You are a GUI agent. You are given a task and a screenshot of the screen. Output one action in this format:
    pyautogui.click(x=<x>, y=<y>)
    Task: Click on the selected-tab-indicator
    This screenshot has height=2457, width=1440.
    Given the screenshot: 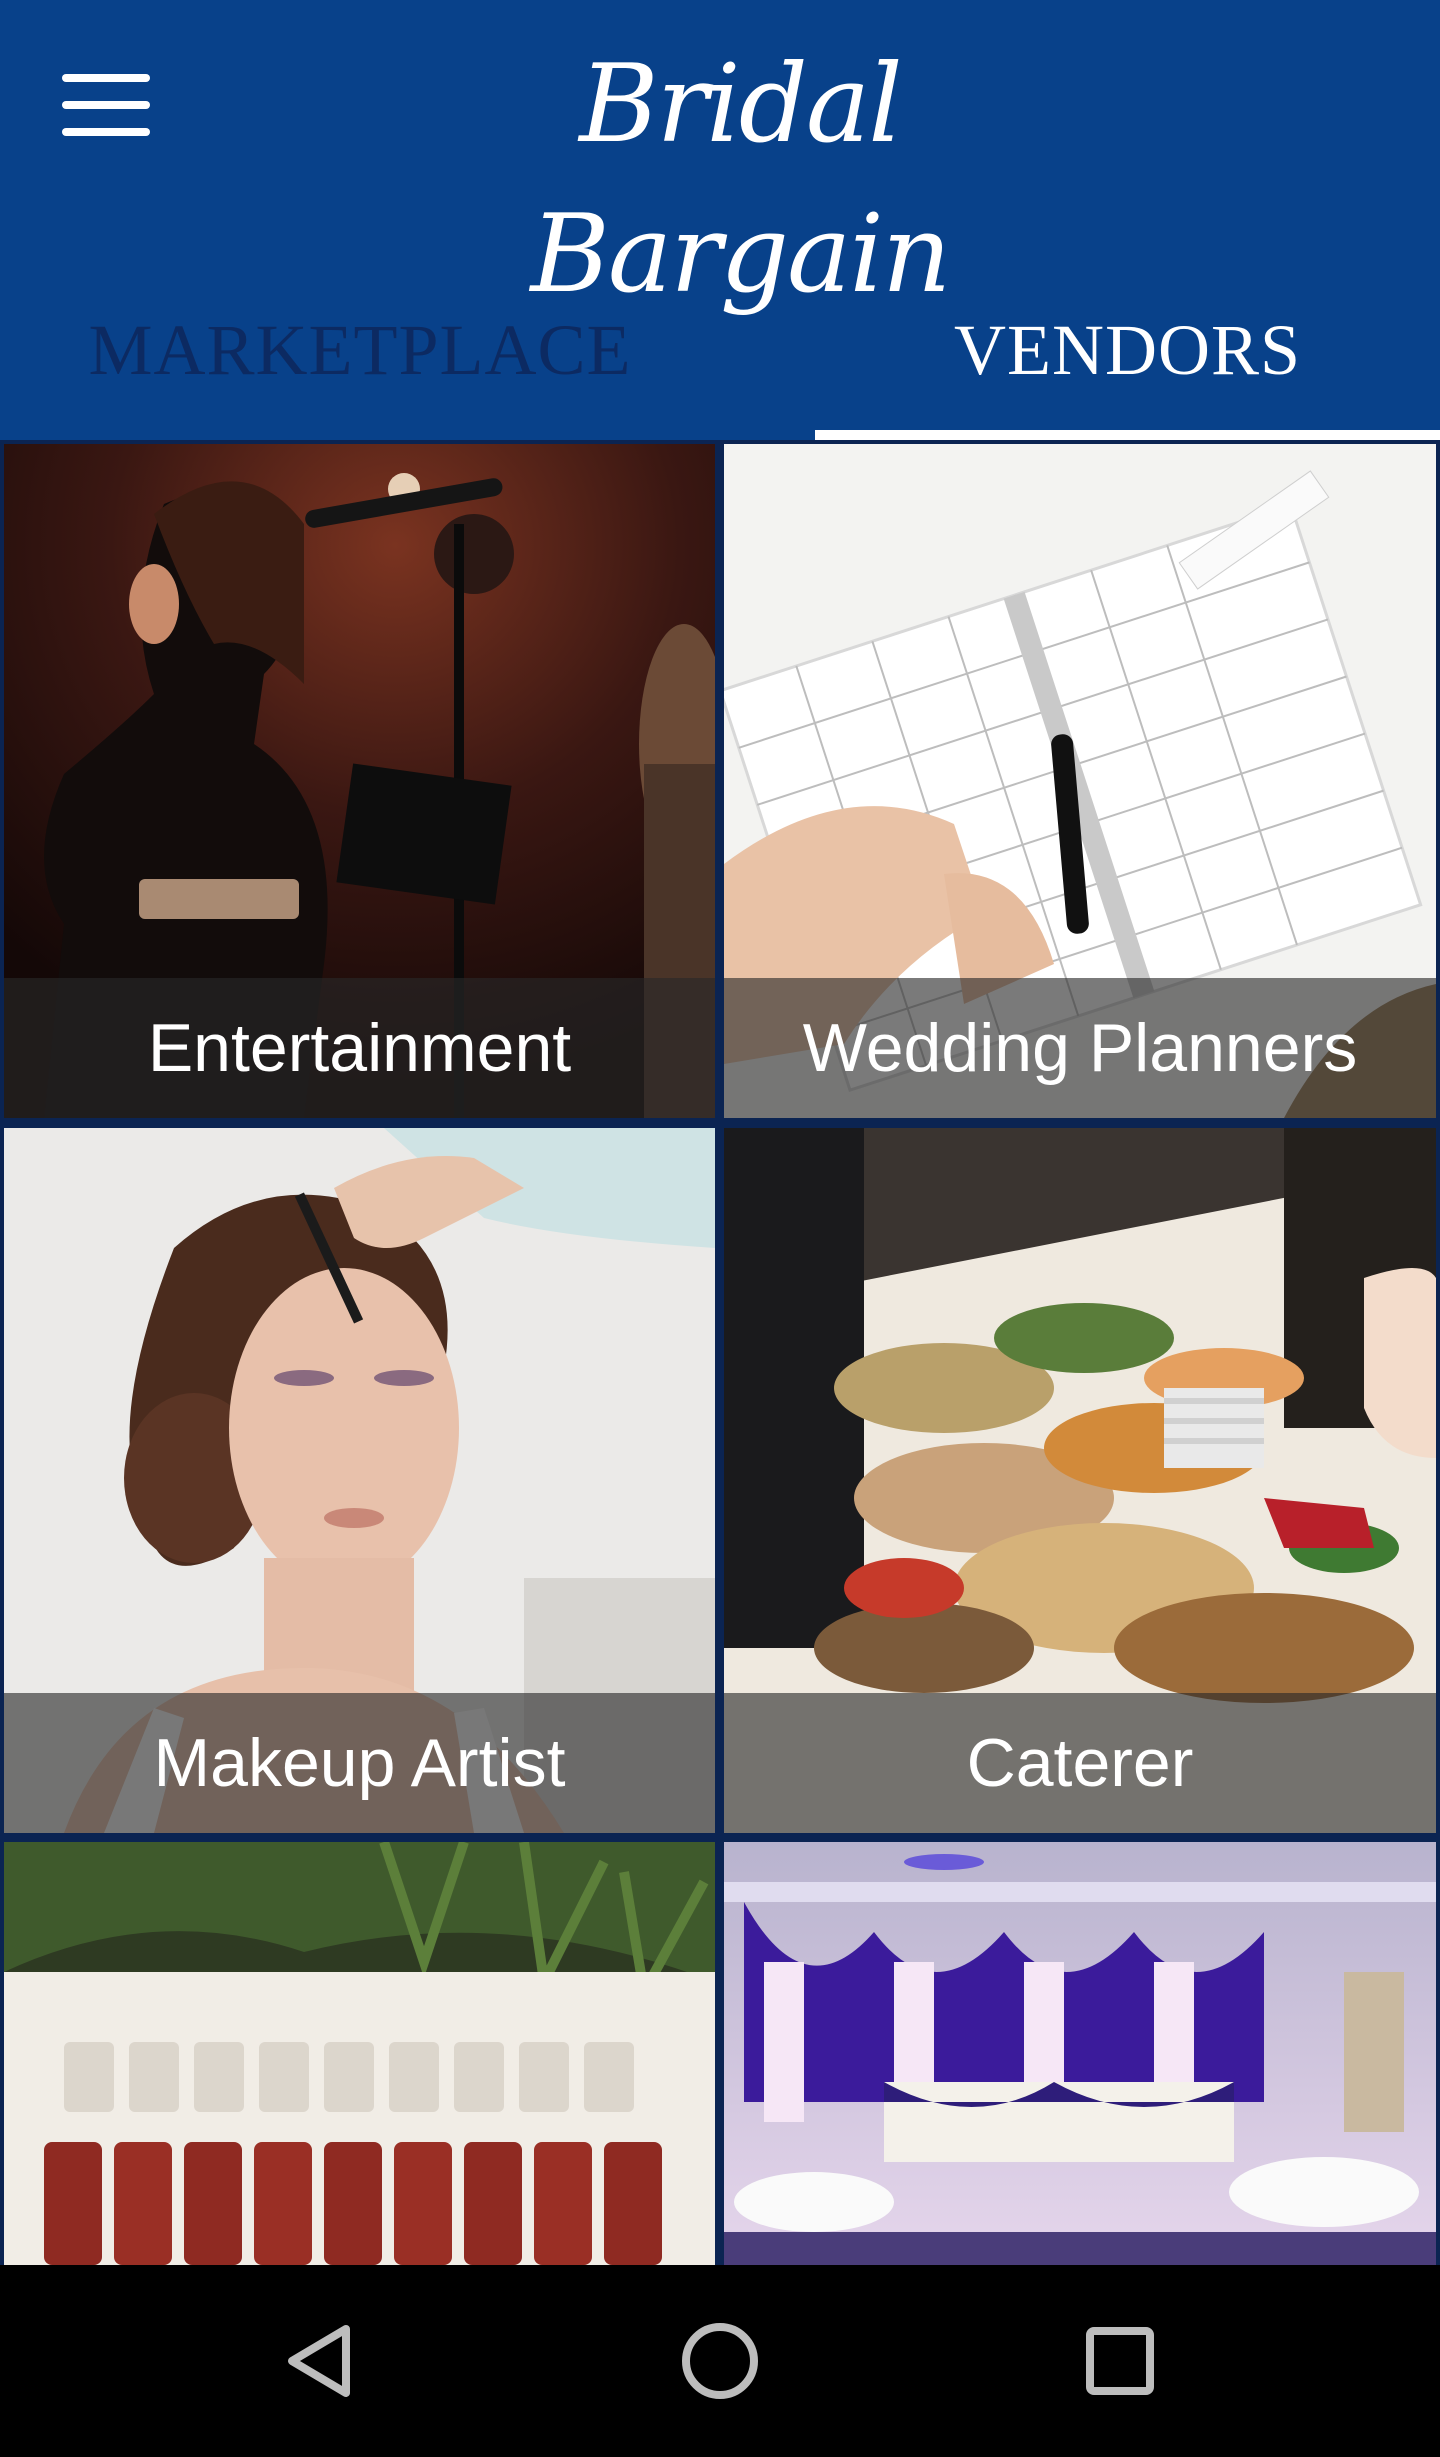 What is the action you would take?
    pyautogui.click(x=1127, y=435)
    